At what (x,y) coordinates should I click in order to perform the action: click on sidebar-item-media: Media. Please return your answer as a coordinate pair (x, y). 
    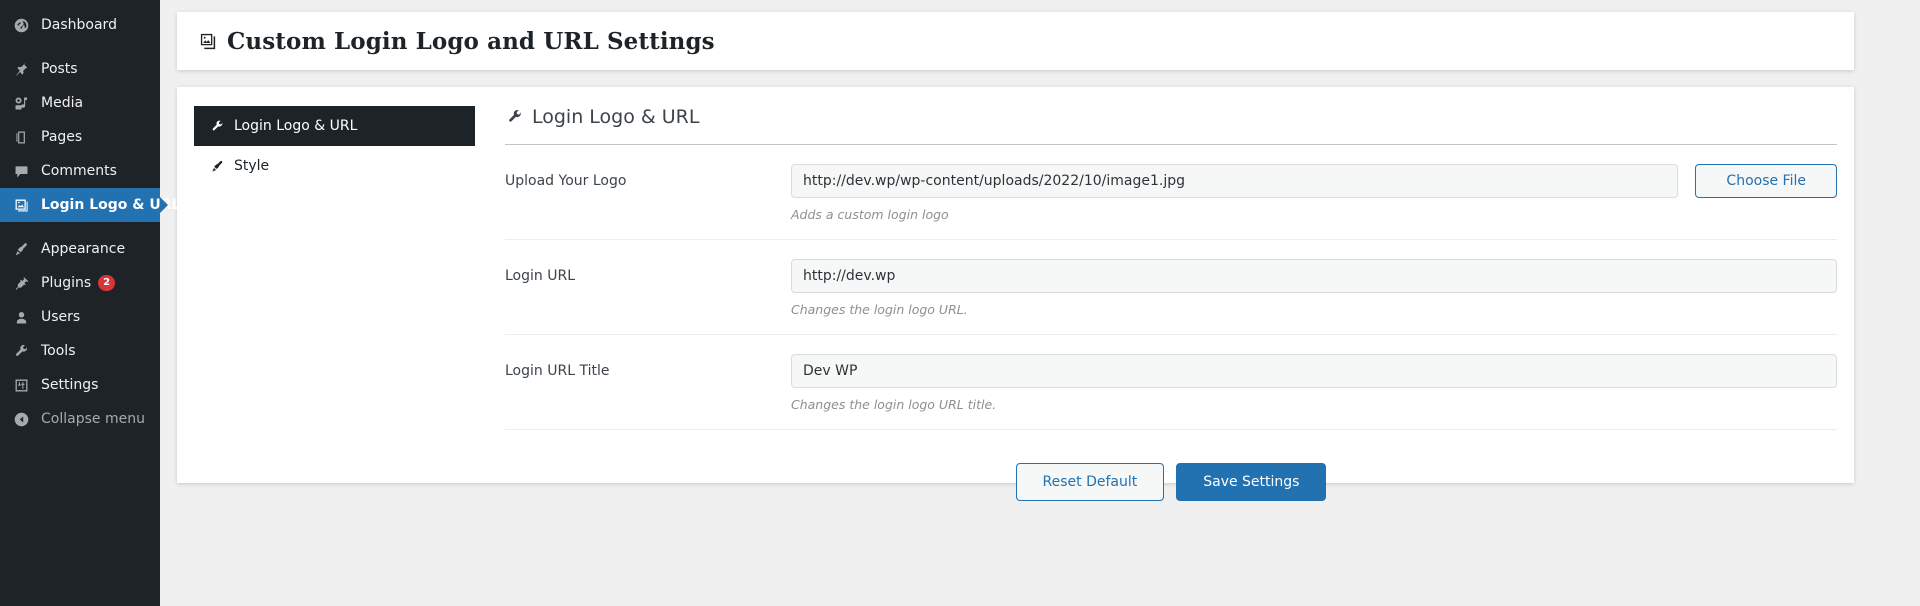
    Looking at the image, I should click on (80, 103).